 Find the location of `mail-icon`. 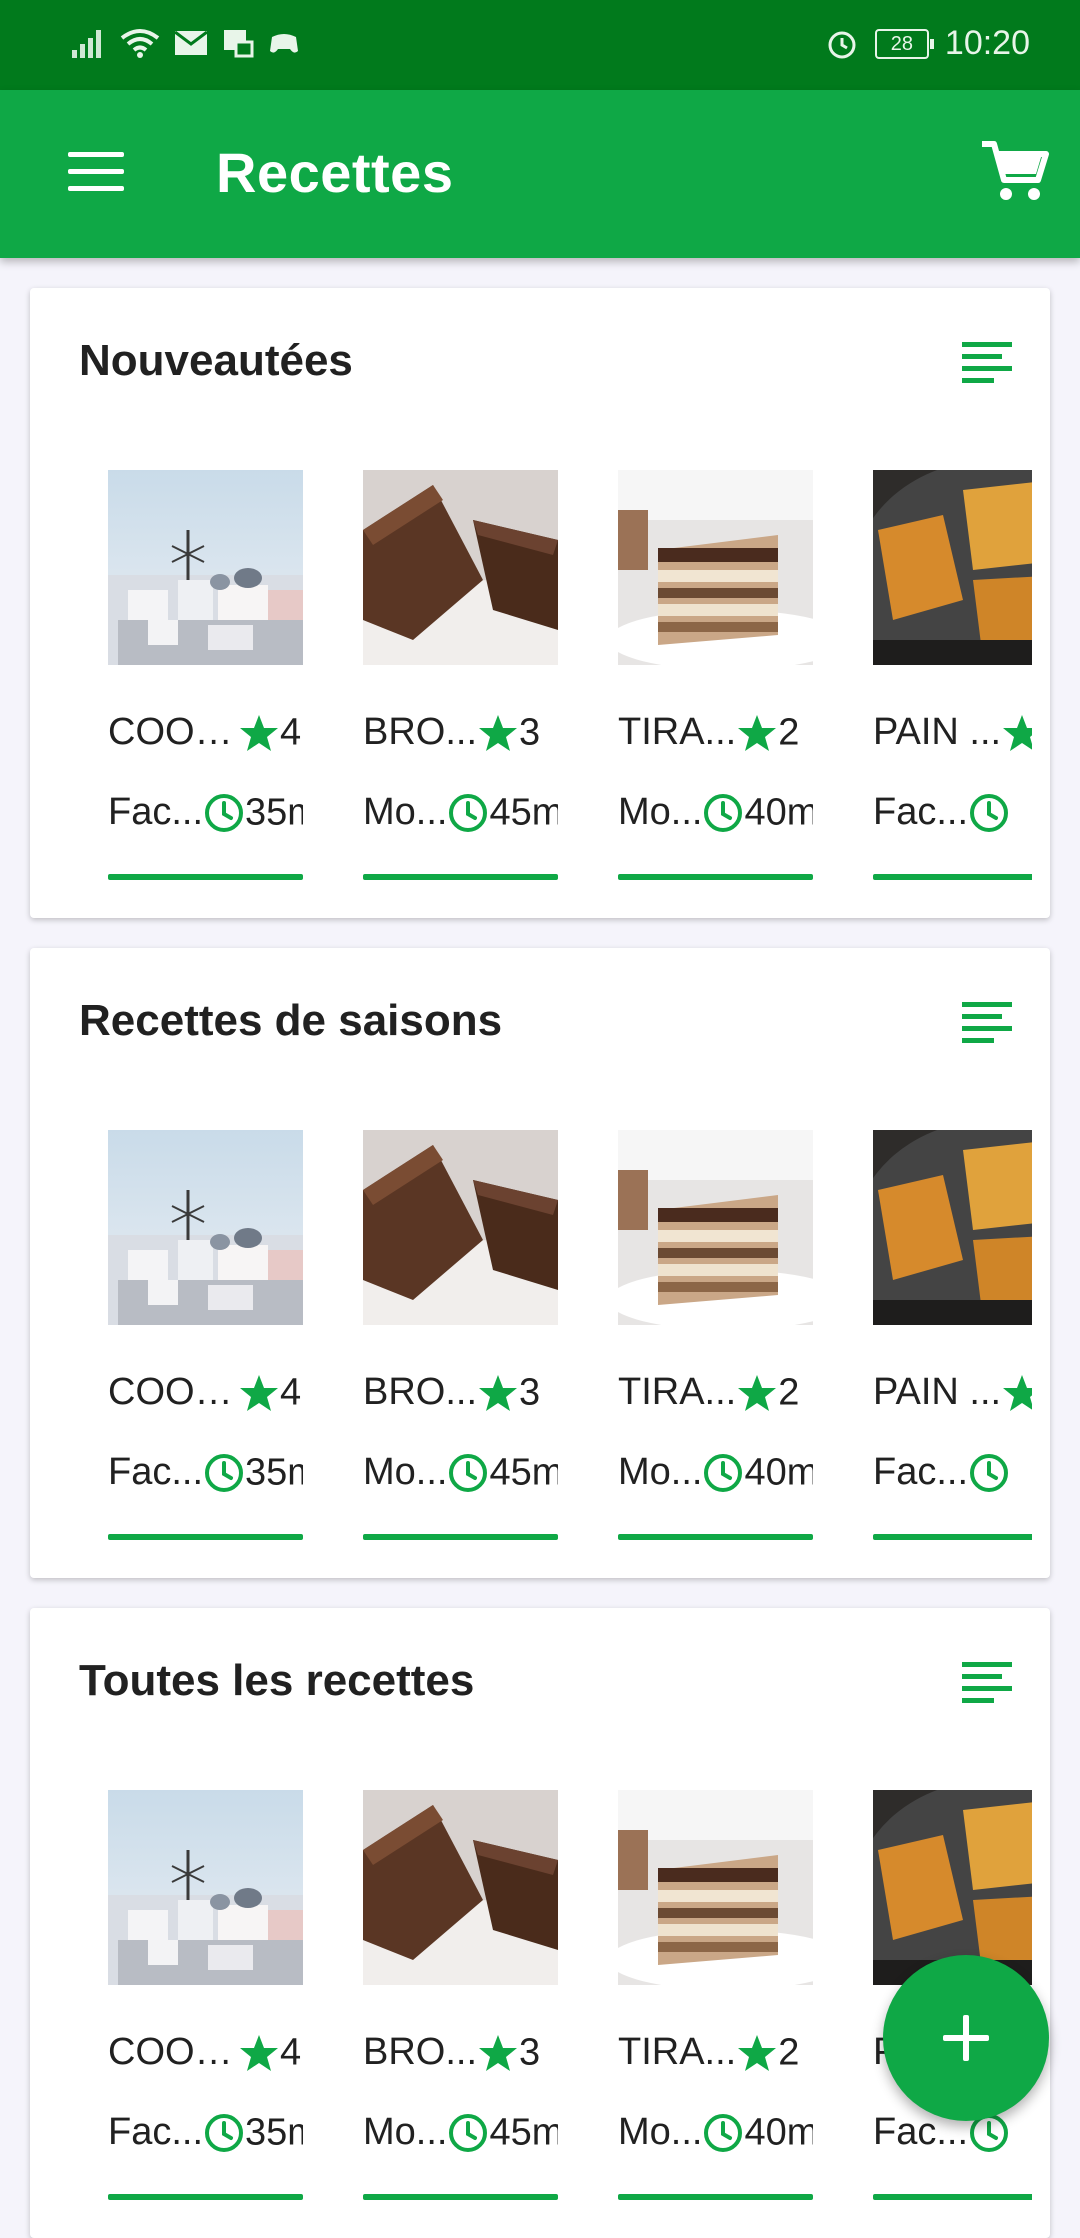

mail-icon is located at coordinates (191, 42).